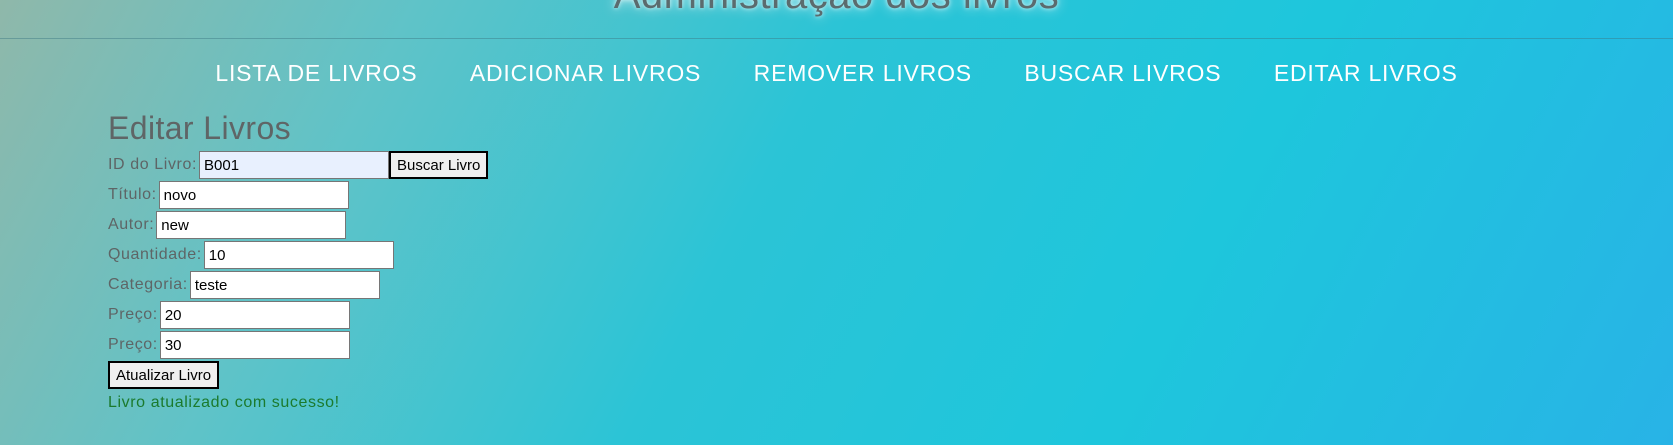 The width and height of the screenshot is (1673, 445). Describe the element at coordinates (836, 9) in the screenshot. I see `site-title: Administração dos livros` at that location.